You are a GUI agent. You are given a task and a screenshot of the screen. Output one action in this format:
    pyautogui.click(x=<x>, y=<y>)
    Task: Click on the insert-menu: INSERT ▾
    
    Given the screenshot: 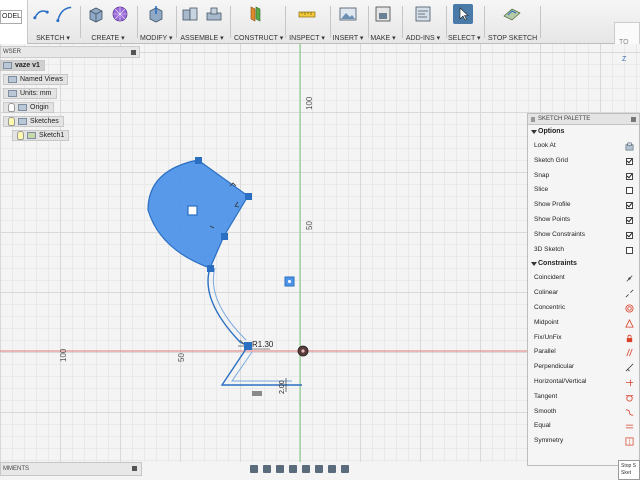 What is the action you would take?
    pyautogui.click(x=348, y=23)
    